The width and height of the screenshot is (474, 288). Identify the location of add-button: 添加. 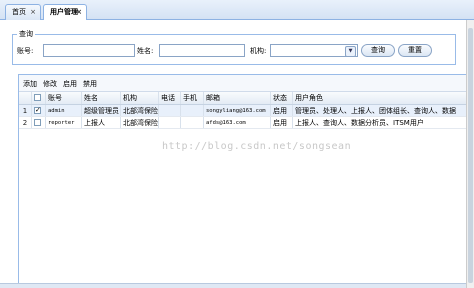
(30, 84).